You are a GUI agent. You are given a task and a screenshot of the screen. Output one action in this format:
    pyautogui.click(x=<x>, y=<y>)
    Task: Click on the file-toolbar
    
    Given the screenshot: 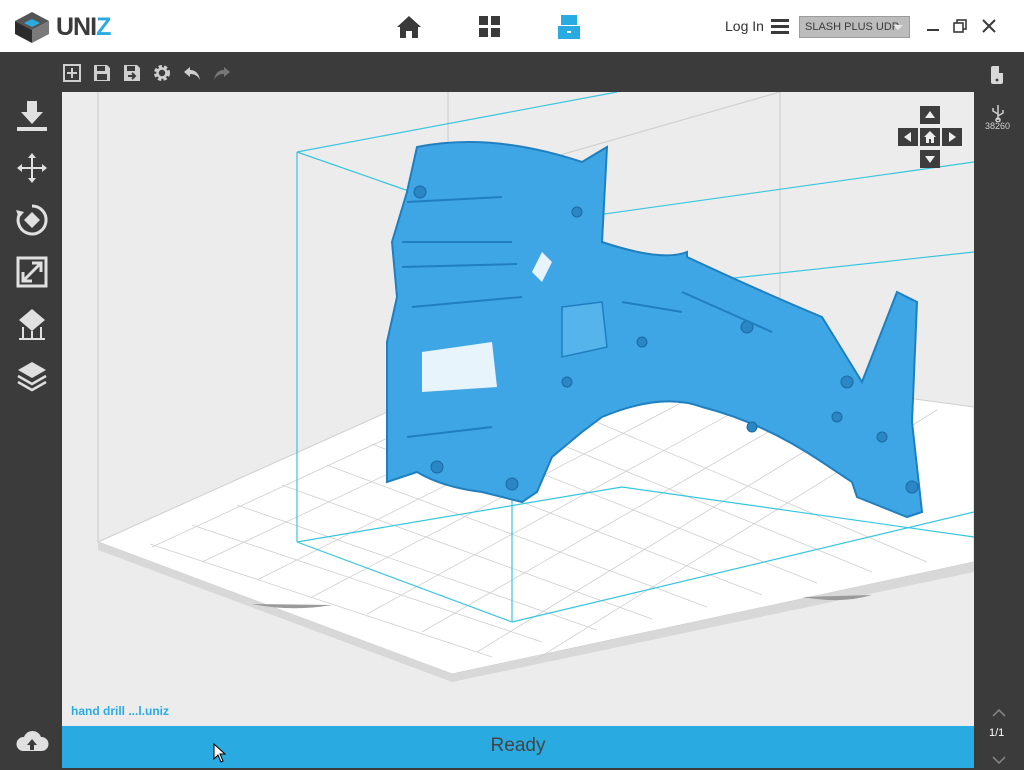 What is the action you would take?
    pyautogui.click(x=518, y=72)
    